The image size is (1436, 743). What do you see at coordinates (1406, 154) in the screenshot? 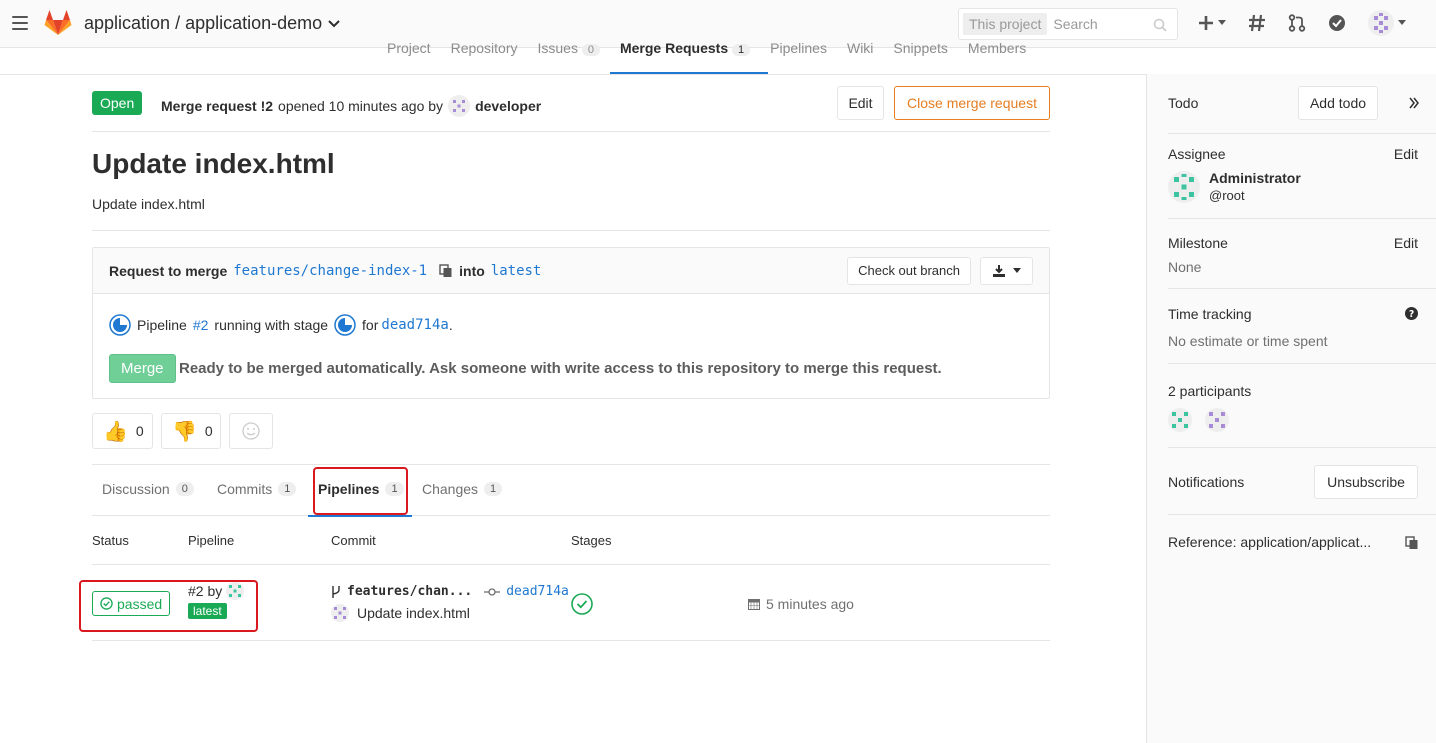
I see `assignee-edit-link: Edit` at bounding box center [1406, 154].